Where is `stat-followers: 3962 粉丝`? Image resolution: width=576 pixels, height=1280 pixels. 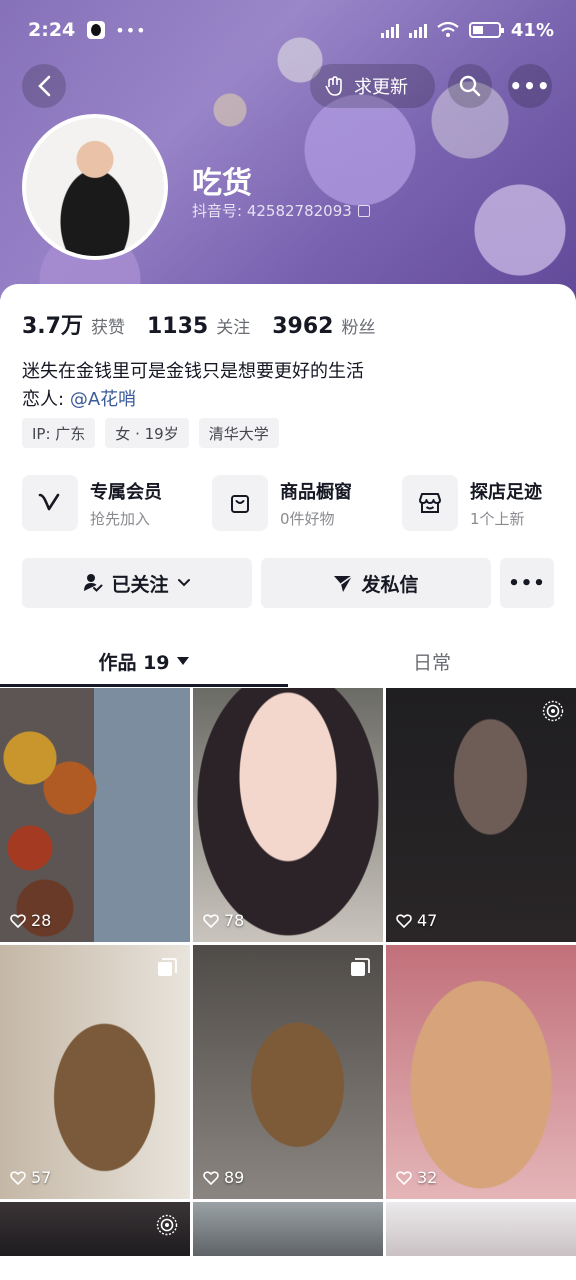
stat-followers: 3962 粉丝 is located at coordinates (323, 326).